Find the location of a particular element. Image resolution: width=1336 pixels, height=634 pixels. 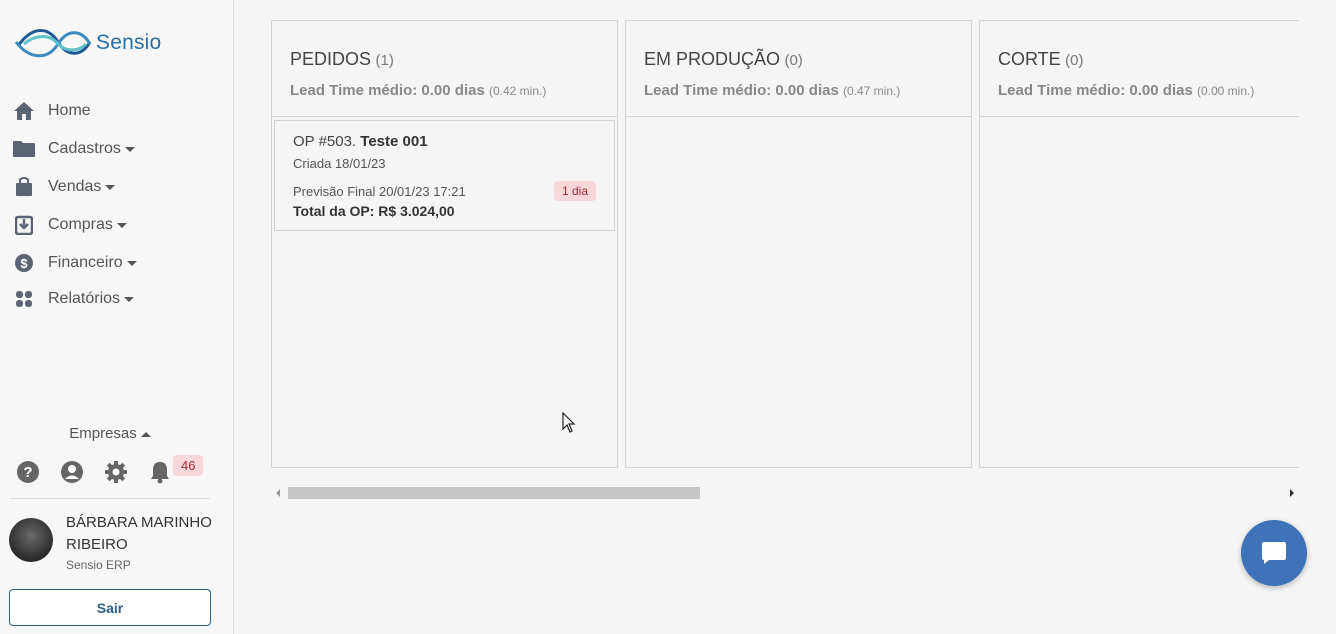

column-title: CORTE is located at coordinates (1029, 59).